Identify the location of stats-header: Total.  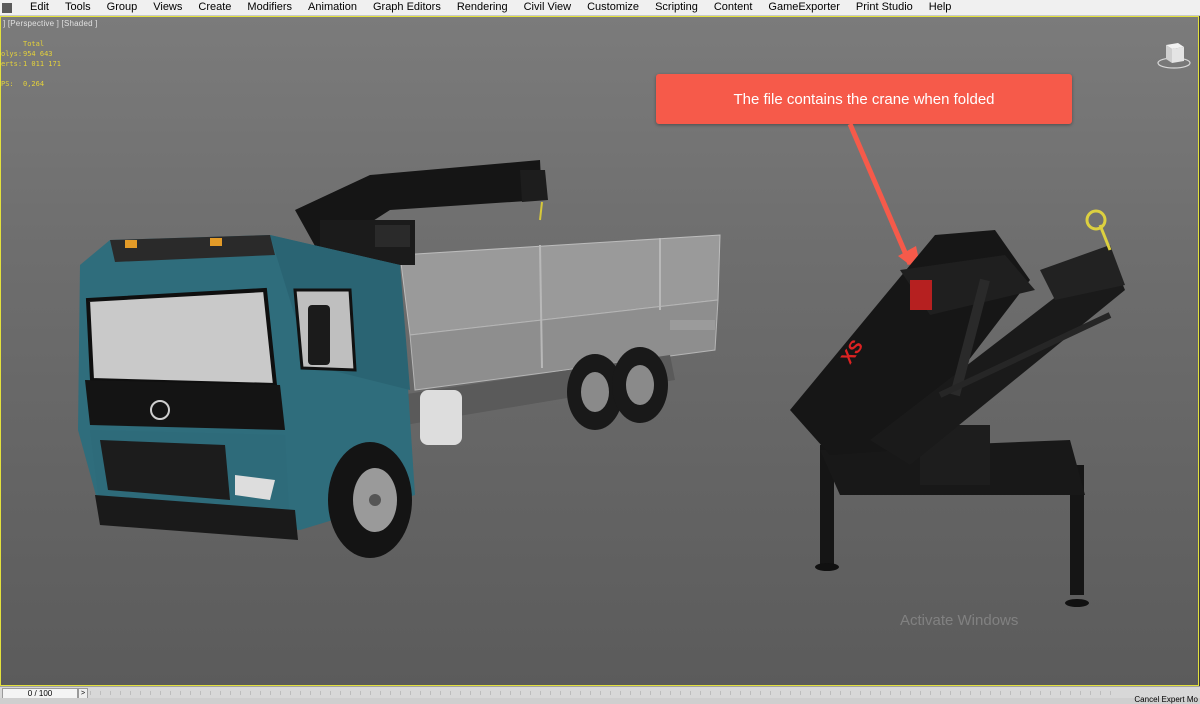
(34, 44).